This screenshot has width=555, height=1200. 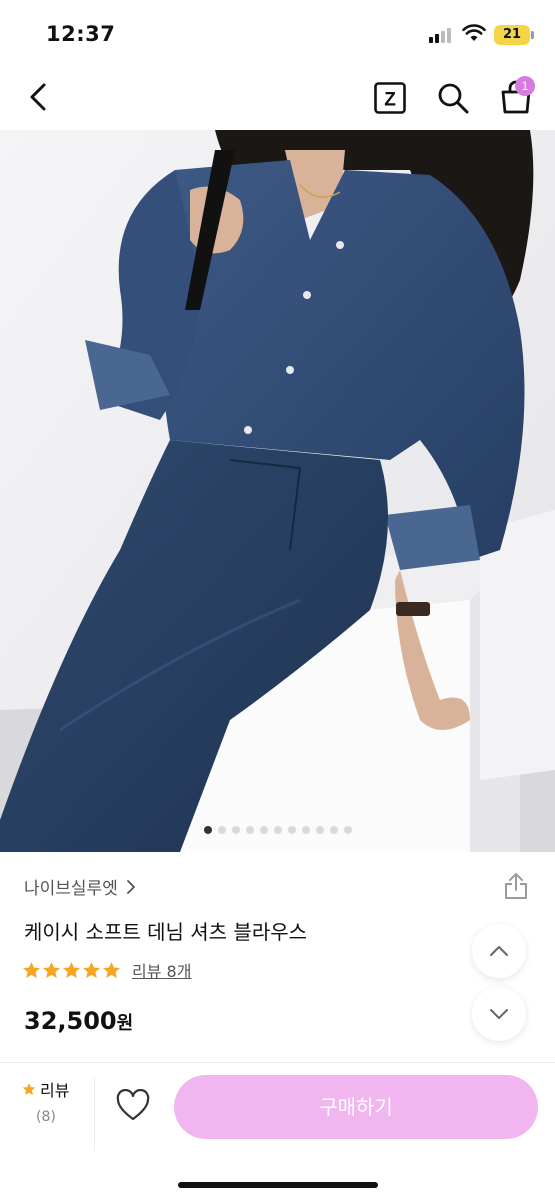 I want to click on chevron-right-icon, so click(x=130, y=886).